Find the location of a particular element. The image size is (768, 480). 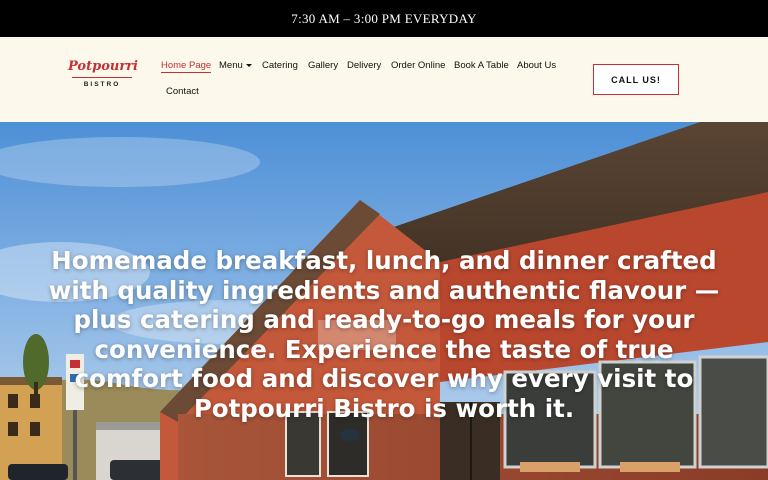

logo-rule is located at coordinates (102, 77).